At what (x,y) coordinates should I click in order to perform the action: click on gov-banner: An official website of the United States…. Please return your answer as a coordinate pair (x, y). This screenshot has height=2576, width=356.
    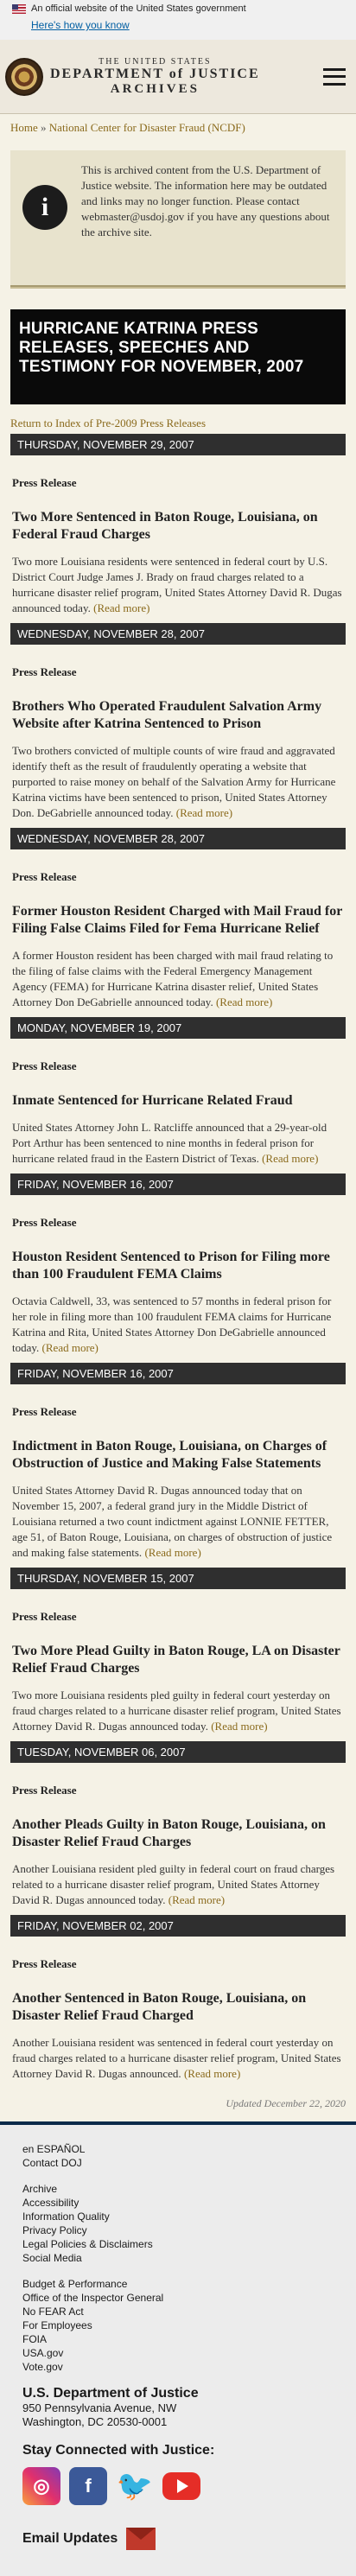
    Looking at the image, I should click on (178, 20).